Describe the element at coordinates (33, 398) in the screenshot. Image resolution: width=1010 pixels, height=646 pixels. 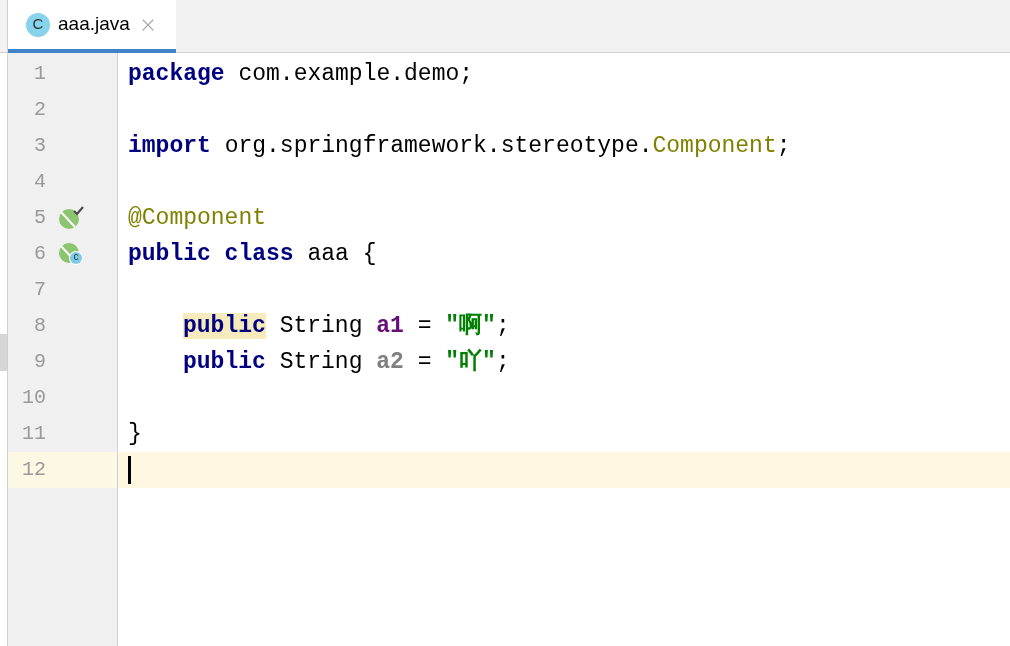
I see `line-number: 10` at that location.